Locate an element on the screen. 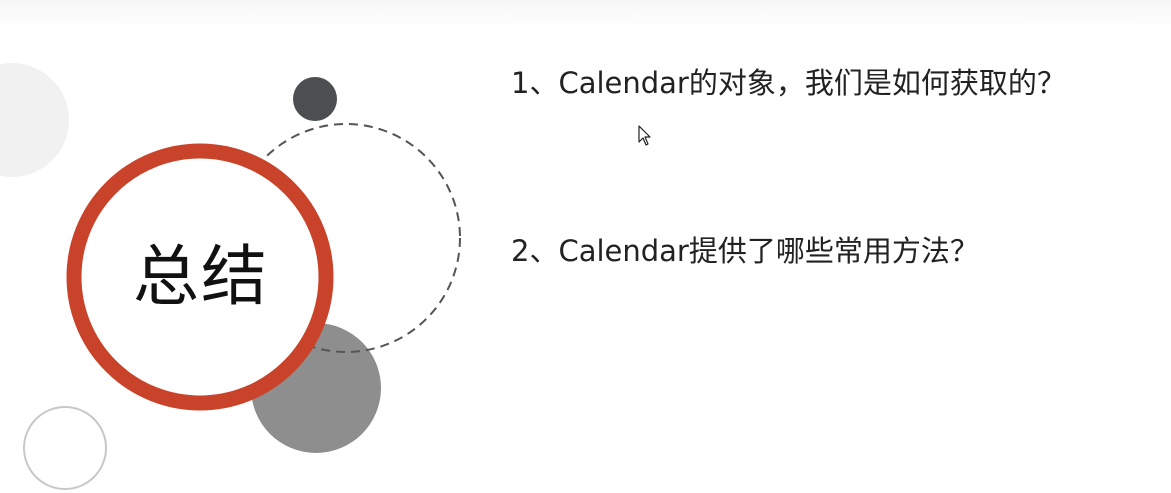  dark-dot-circle is located at coordinates (315, 99).